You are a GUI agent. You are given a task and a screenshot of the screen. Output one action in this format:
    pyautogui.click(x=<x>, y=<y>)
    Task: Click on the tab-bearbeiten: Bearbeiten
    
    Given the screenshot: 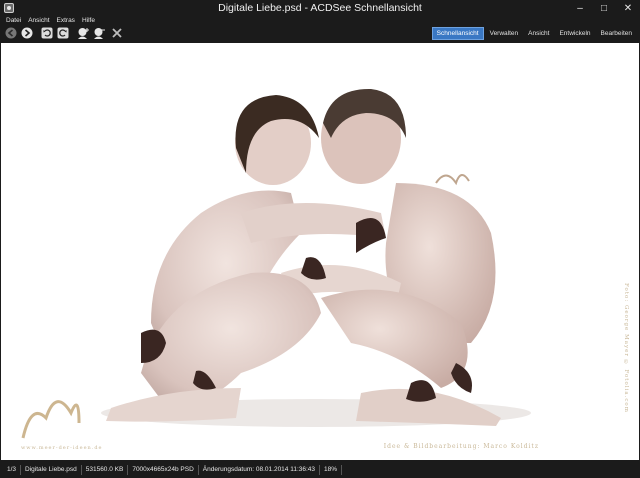 What is the action you would take?
    pyautogui.click(x=616, y=33)
    